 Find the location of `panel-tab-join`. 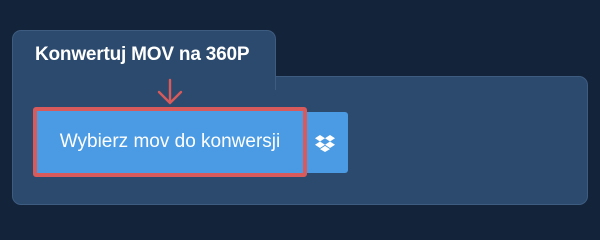

panel-tab-join is located at coordinates (144, 77).